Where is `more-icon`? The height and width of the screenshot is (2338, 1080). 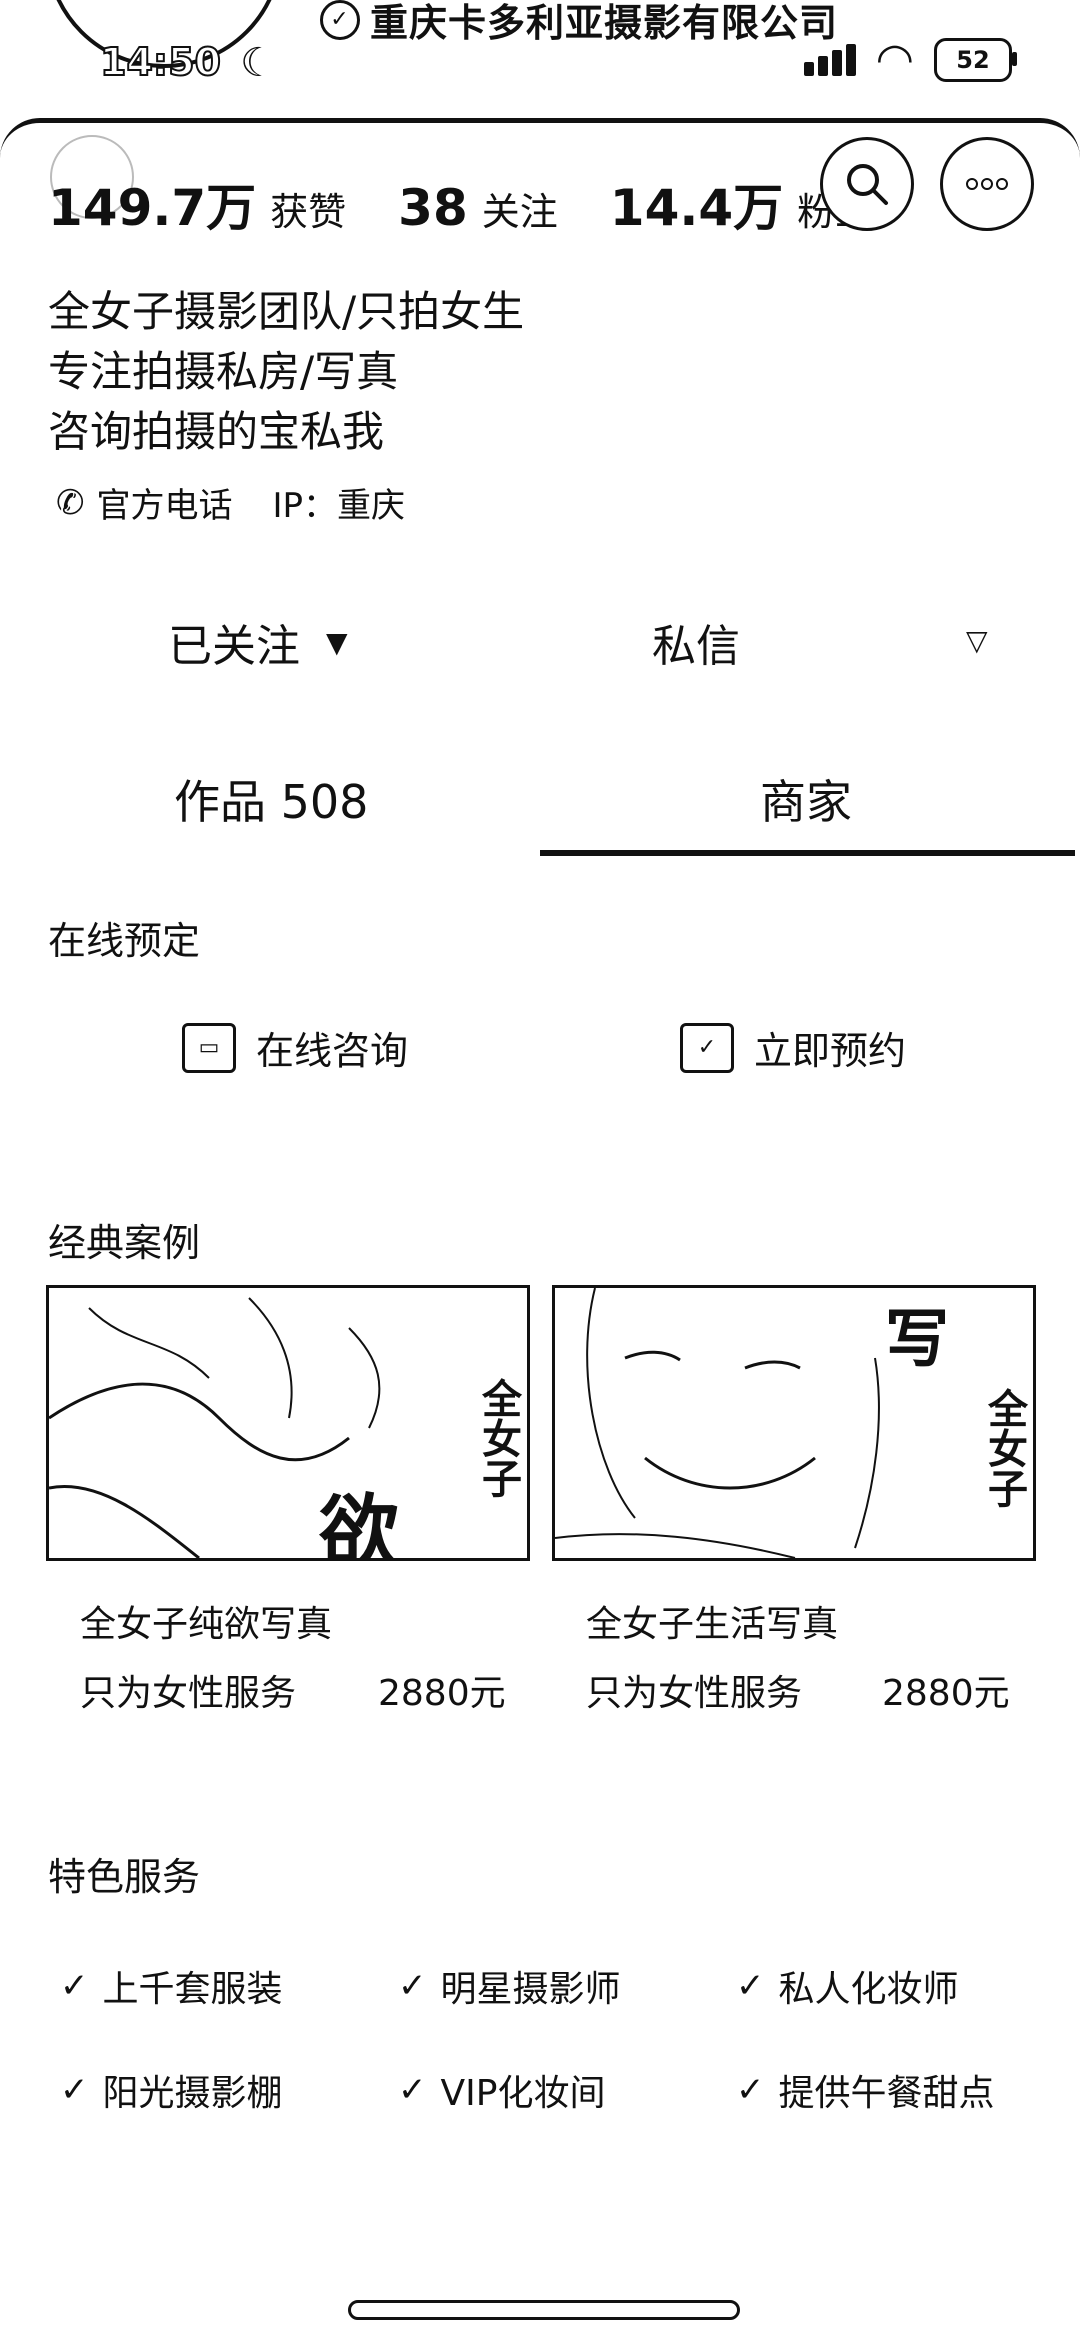 more-icon is located at coordinates (987, 184).